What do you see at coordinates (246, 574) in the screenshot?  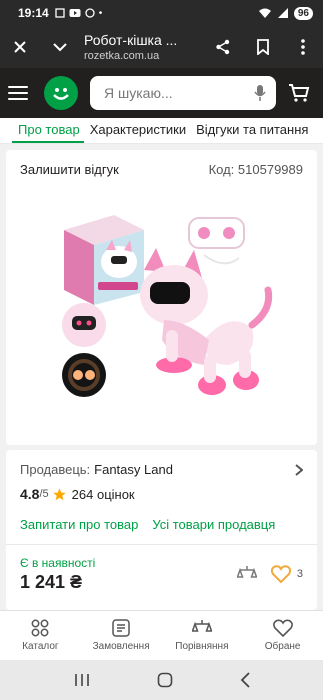 I see `compare-button` at bounding box center [246, 574].